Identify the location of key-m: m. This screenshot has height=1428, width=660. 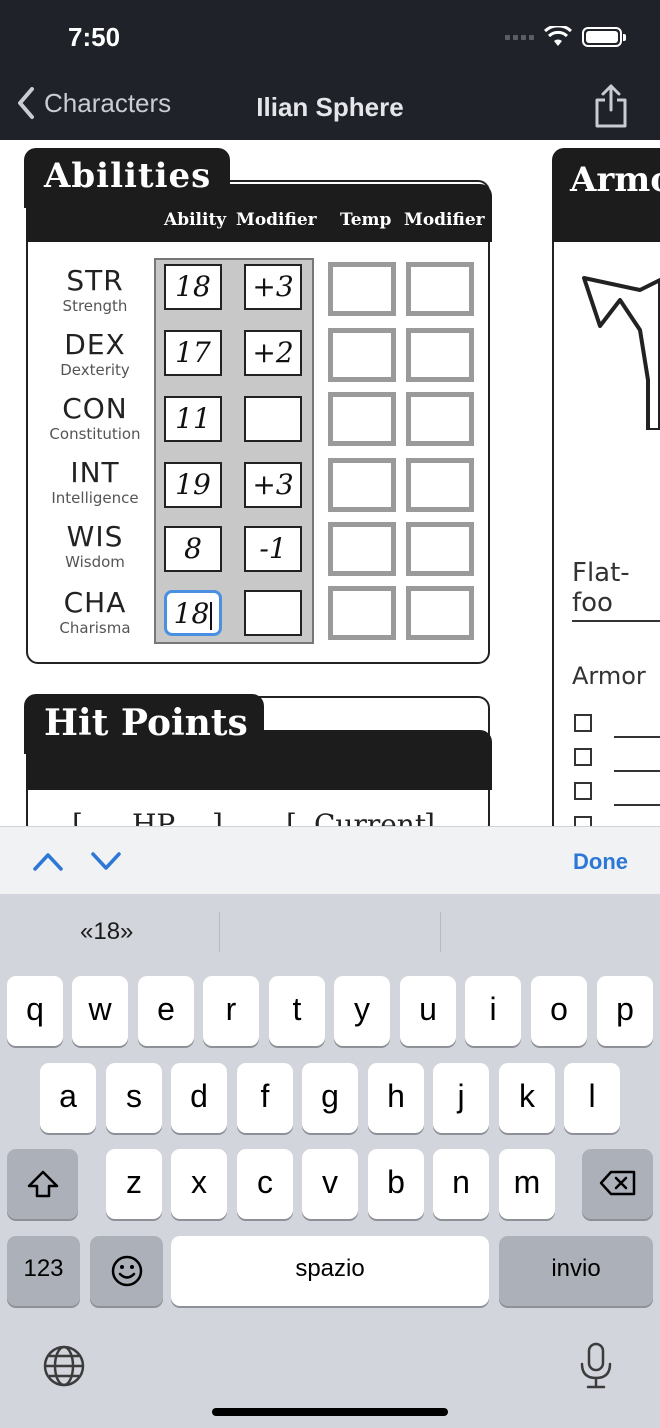
(527, 1184).